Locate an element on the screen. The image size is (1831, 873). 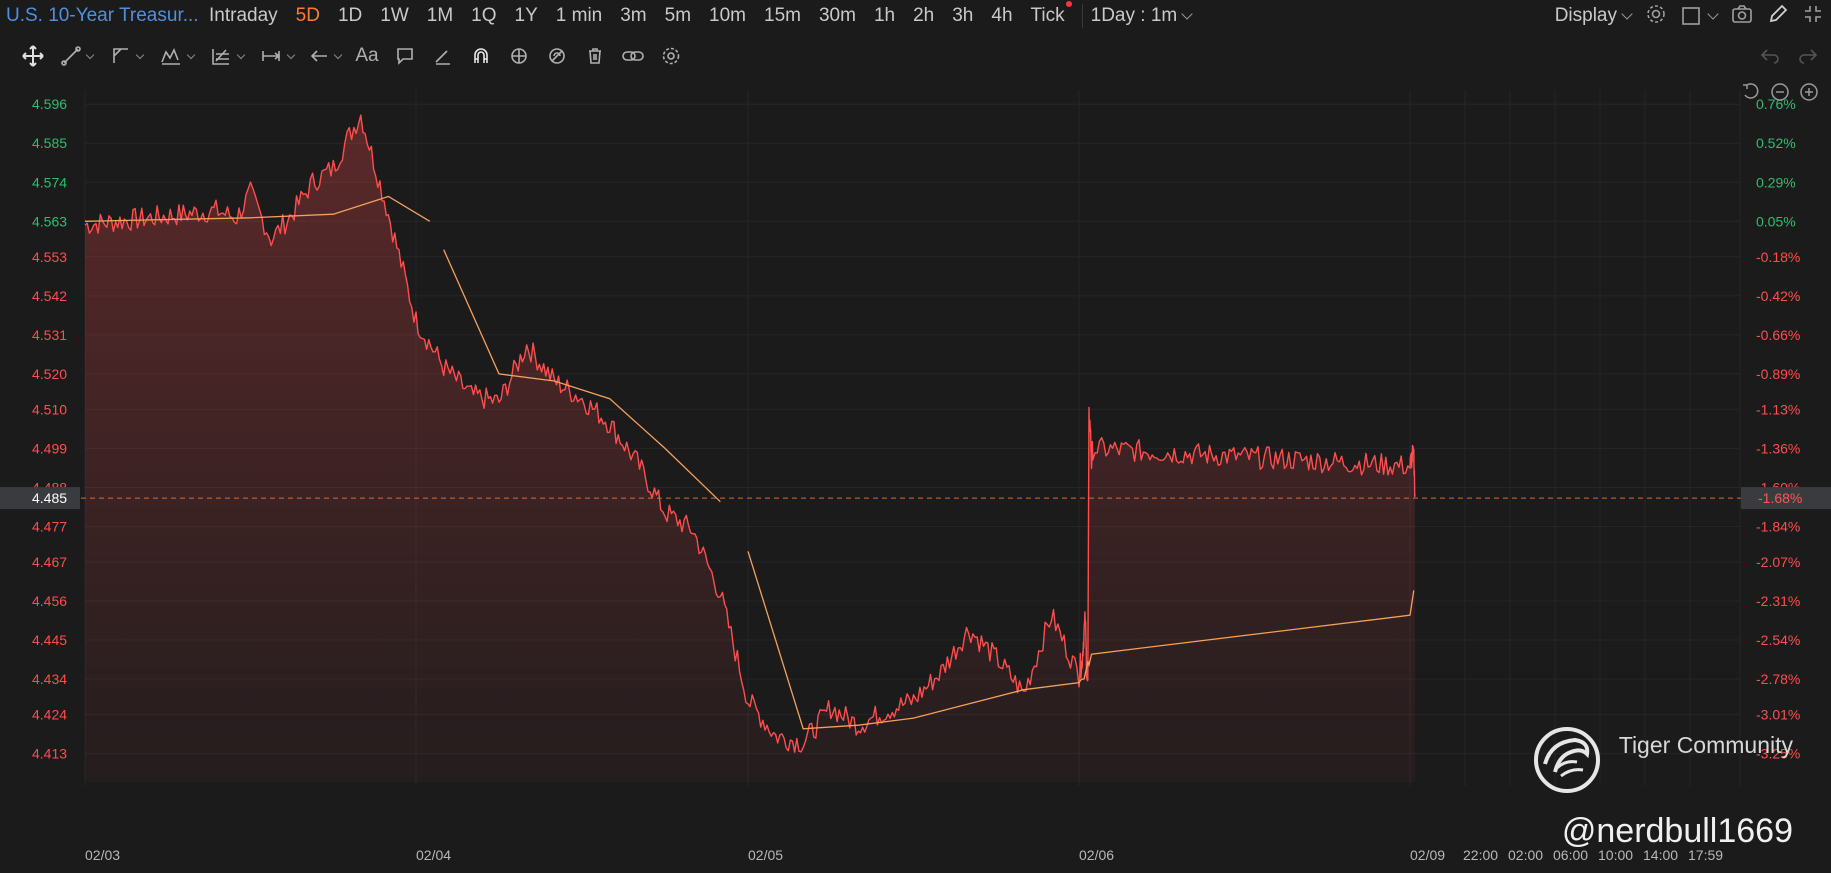
text-tool-icon: Aa is located at coordinates (367, 55).